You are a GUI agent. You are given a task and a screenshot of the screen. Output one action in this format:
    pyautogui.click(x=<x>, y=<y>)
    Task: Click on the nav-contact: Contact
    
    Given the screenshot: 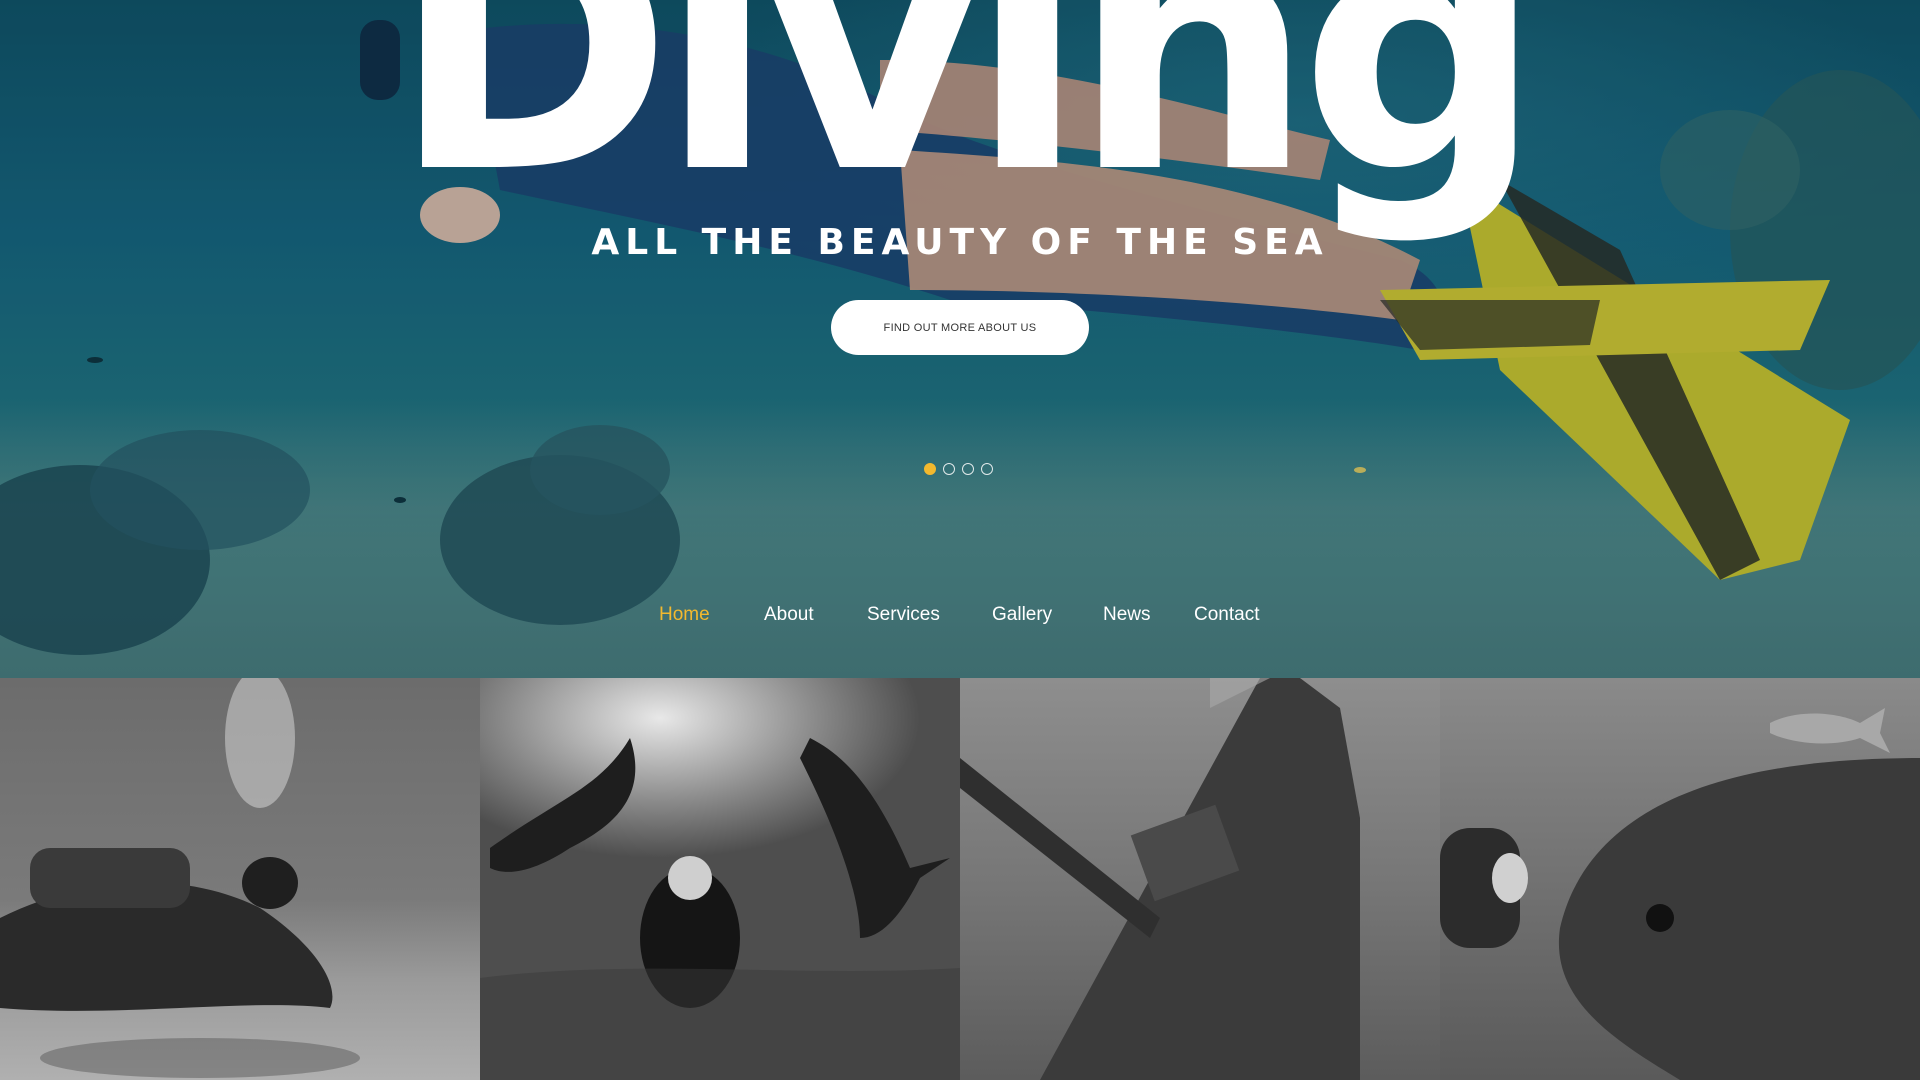 What is the action you would take?
    pyautogui.click(x=1226, y=615)
    